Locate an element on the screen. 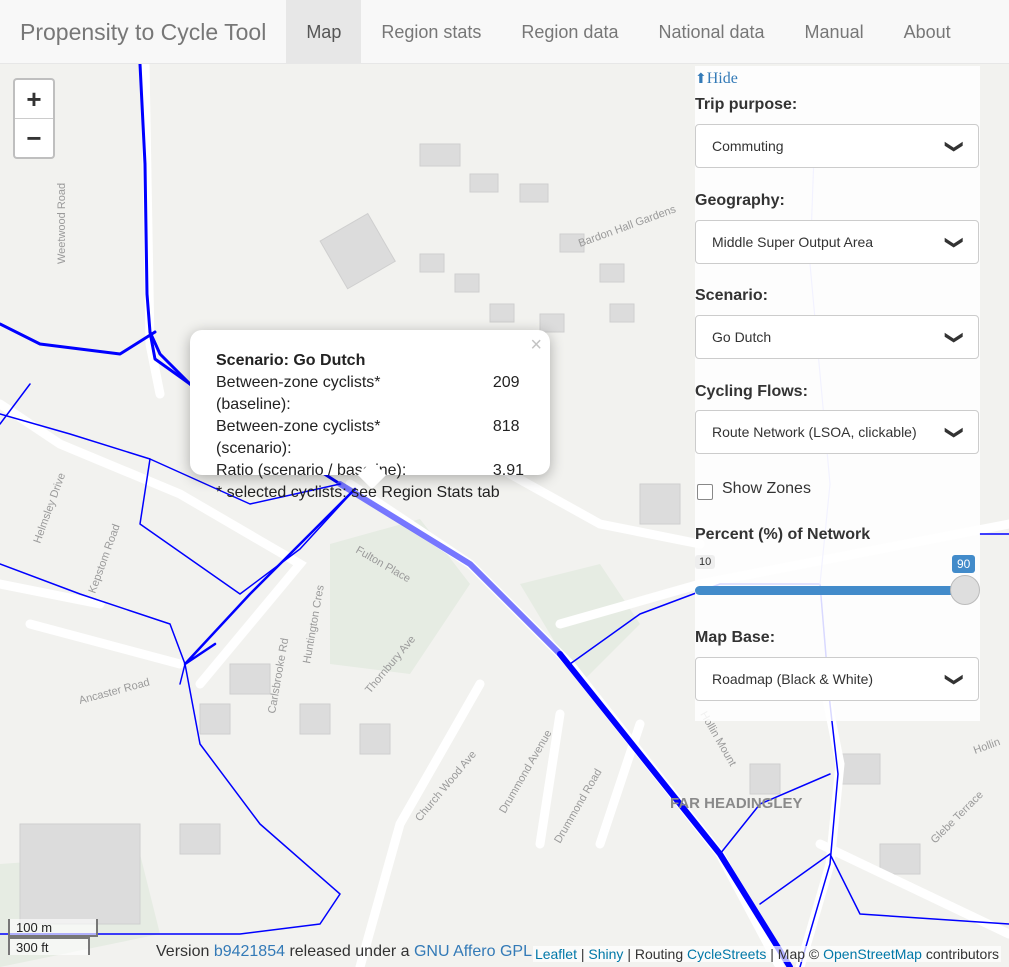  version-prefix: Version is located at coordinates (185, 951).